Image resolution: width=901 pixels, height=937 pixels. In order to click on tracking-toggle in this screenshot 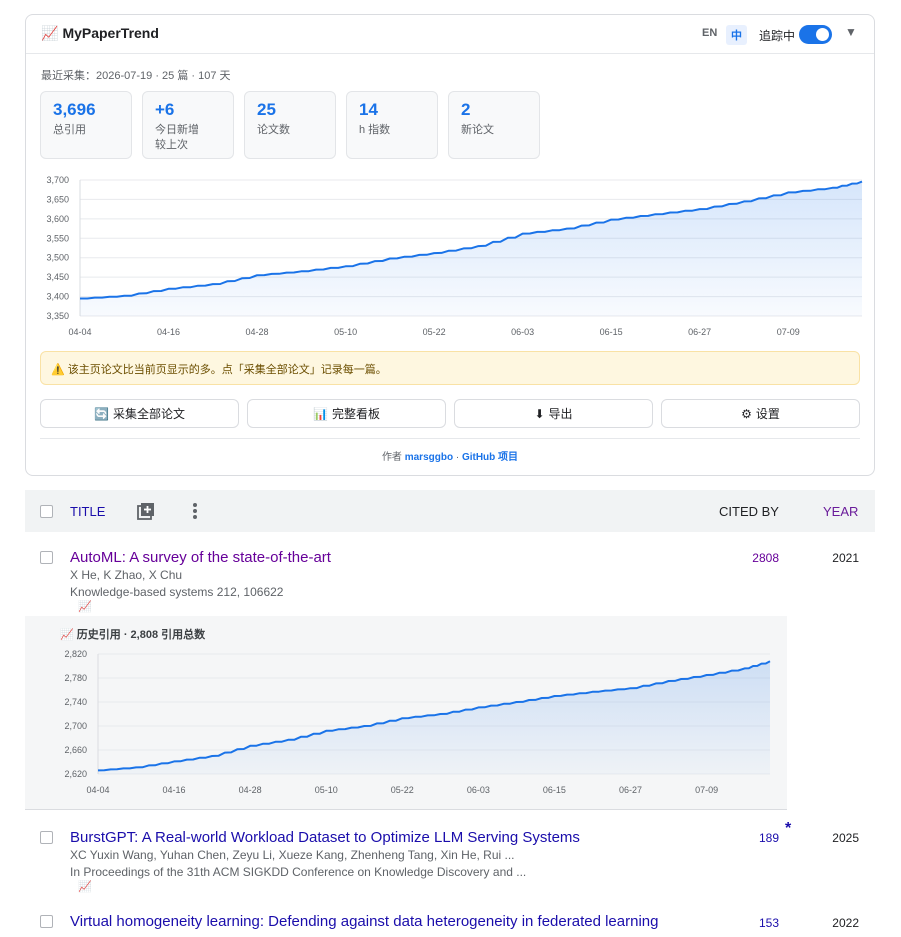, I will do `click(815, 34)`.